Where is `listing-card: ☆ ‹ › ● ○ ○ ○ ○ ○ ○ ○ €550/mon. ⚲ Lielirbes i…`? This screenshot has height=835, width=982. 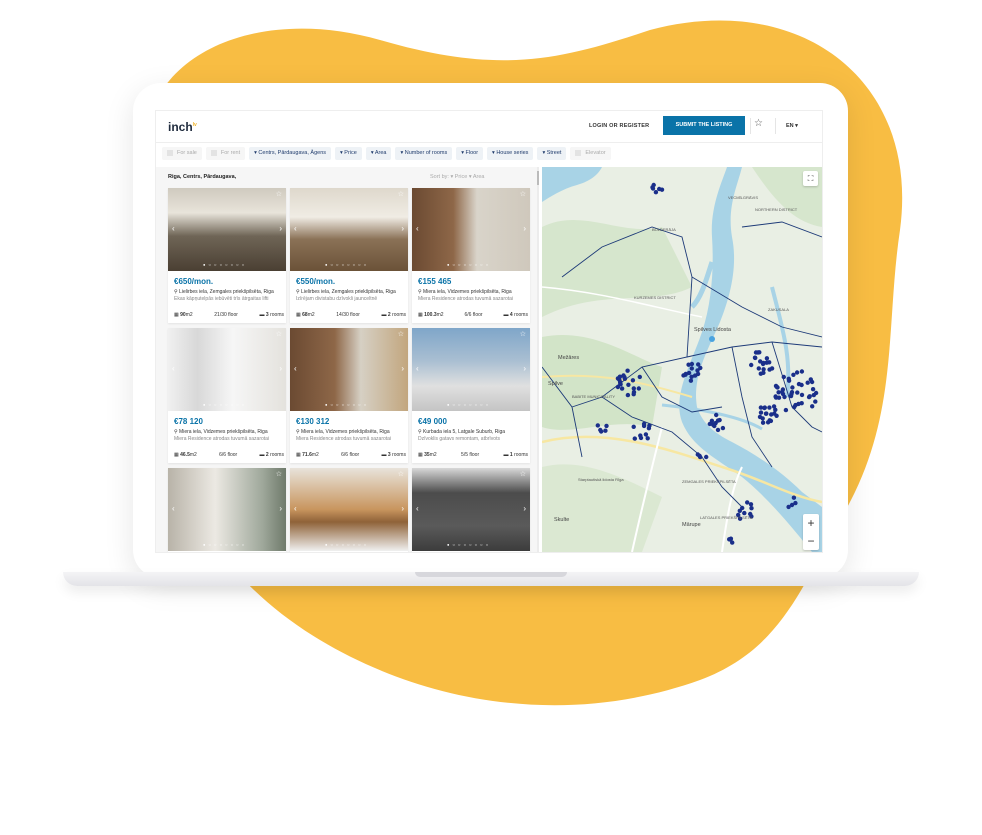
listing-card: ☆ ‹ › ● ○ ○ ○ ○ ○ ○ ○ €550/mon. ⚲ Lielirbes i… is located at coordinates (349, 255).